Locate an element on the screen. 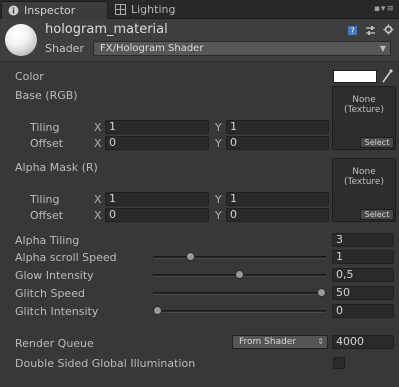 This screenshot has height=387, width=399. glitch-speed-slider is located at coordinates (239, 293).